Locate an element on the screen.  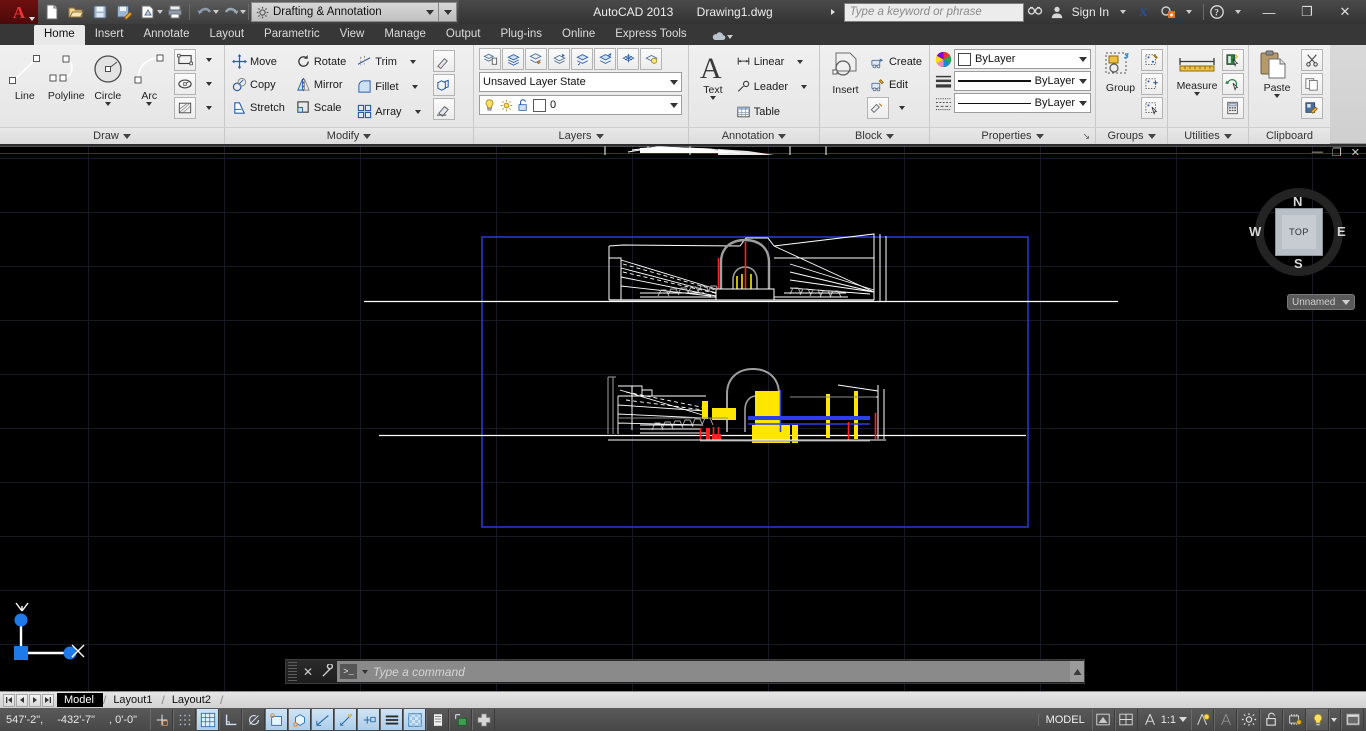
copy-clip-icon is located at coordinates (1312, 84).